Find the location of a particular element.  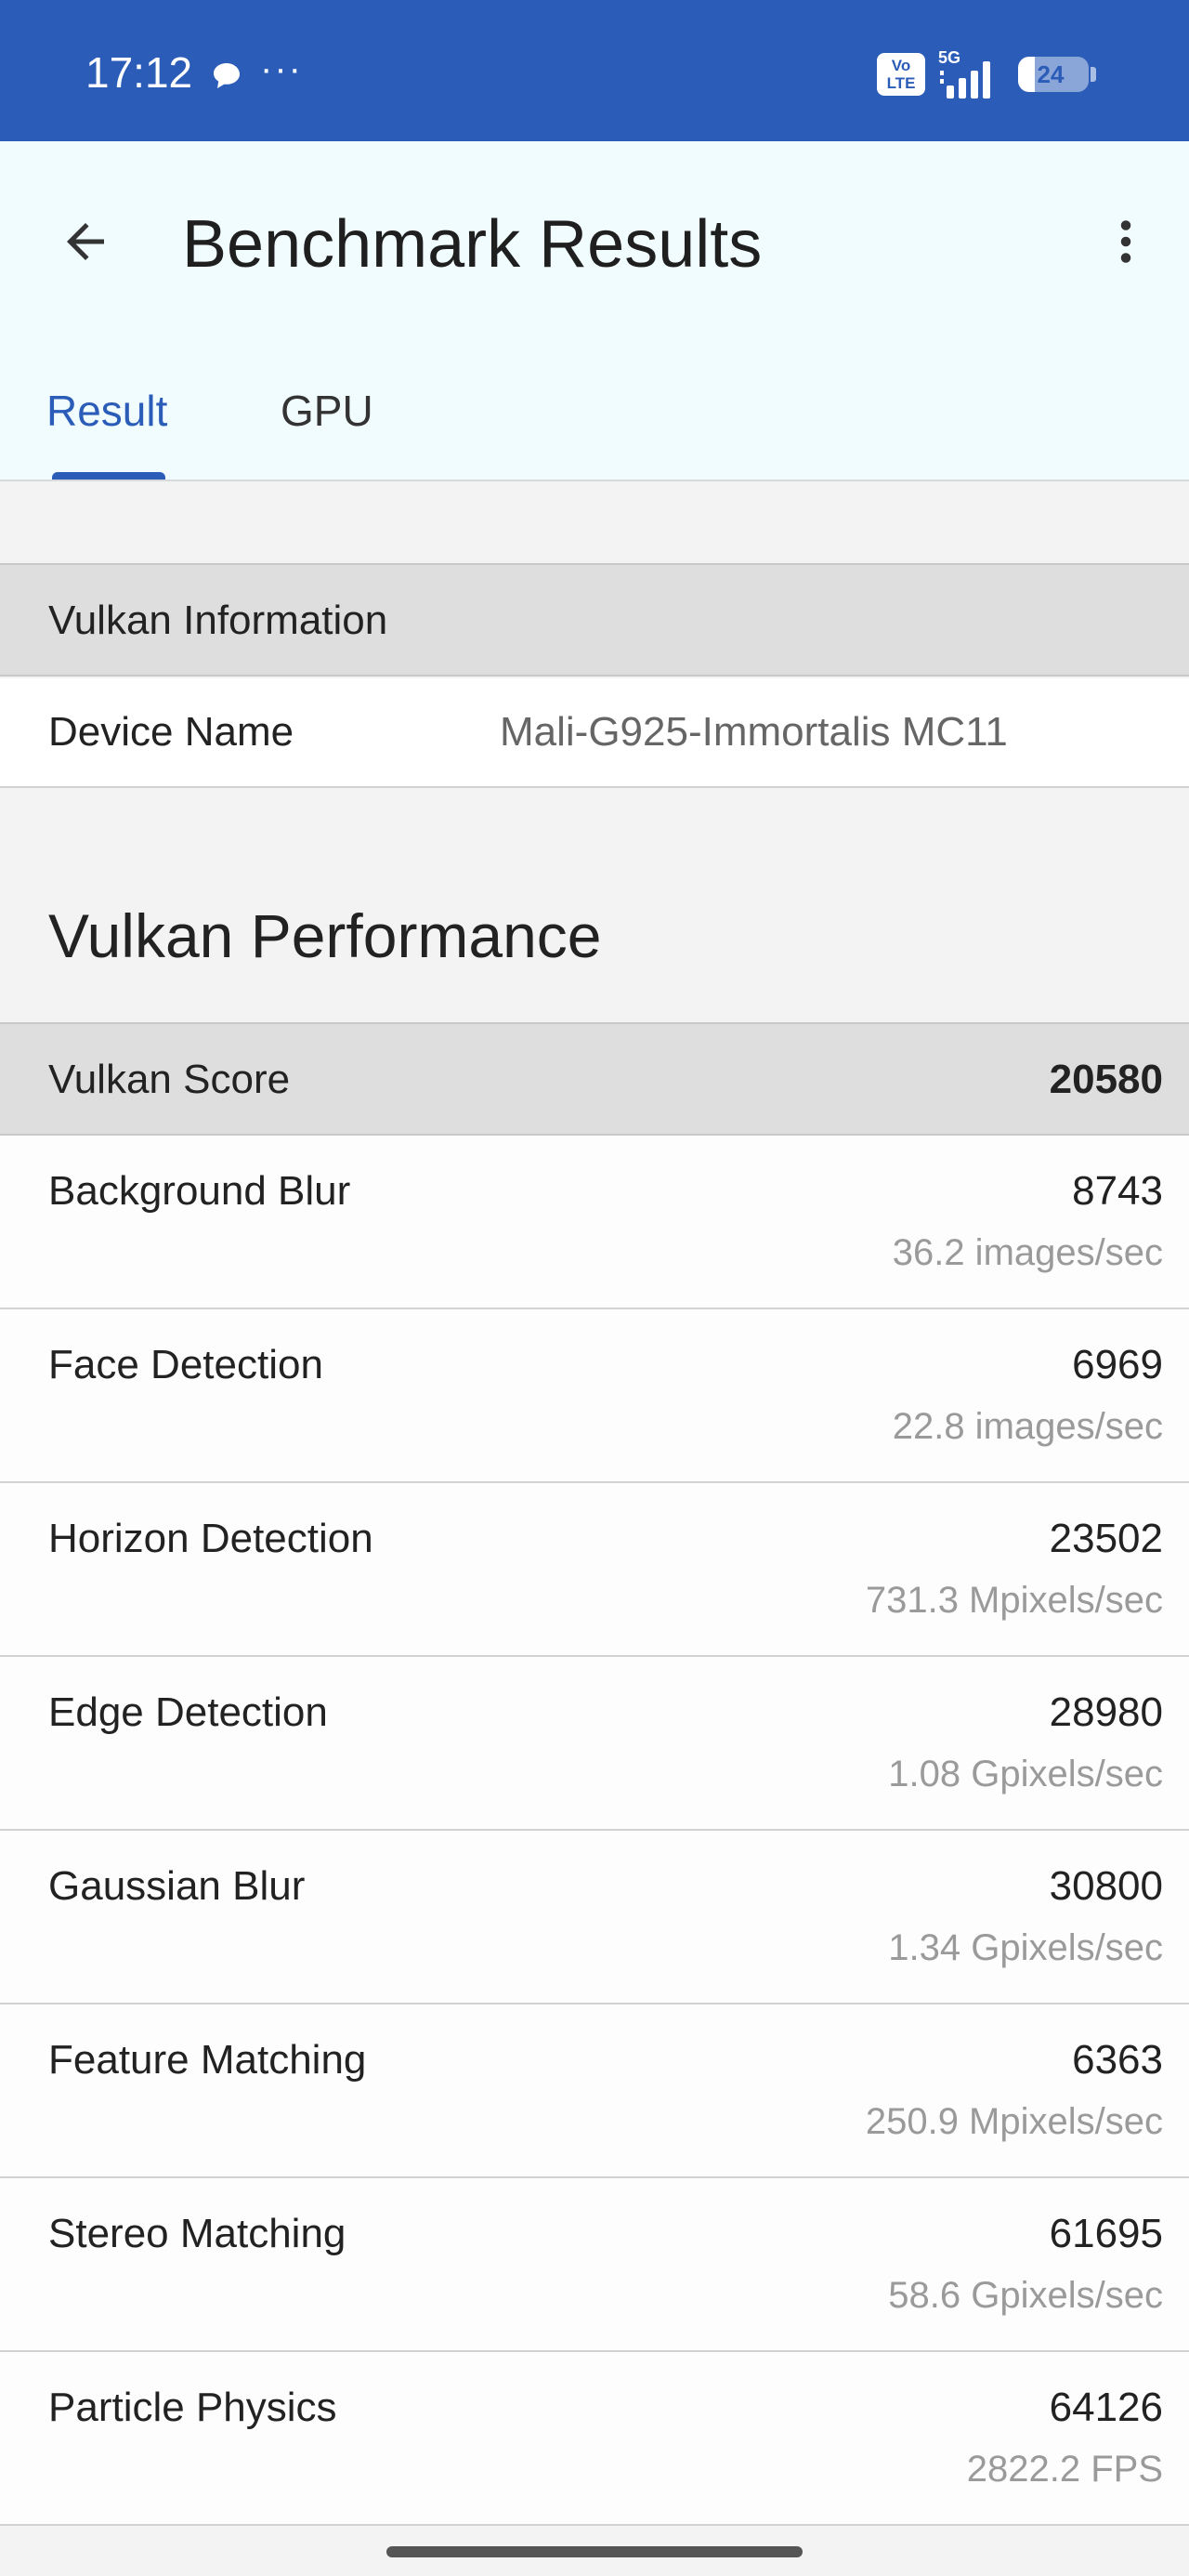

signal-icon: 5G is located at coordinates (971, 74).